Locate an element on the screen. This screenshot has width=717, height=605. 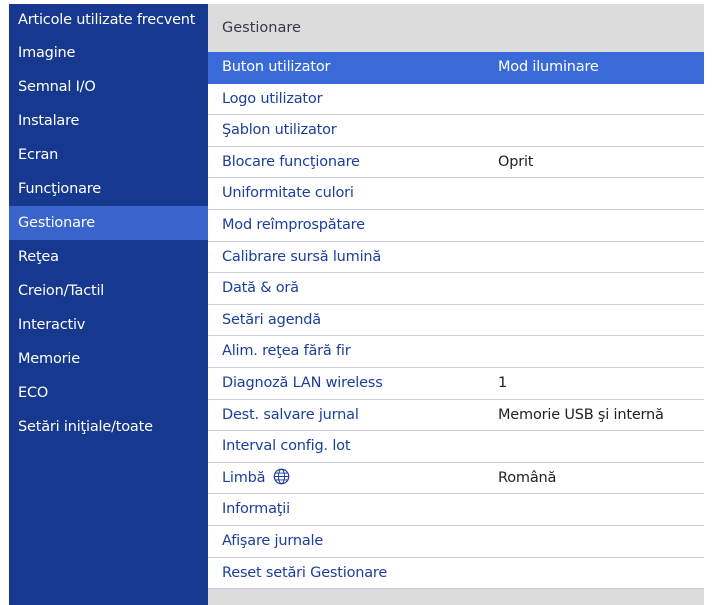
menu-row-informatii: Informaţii is located at coordinates (456, 510).